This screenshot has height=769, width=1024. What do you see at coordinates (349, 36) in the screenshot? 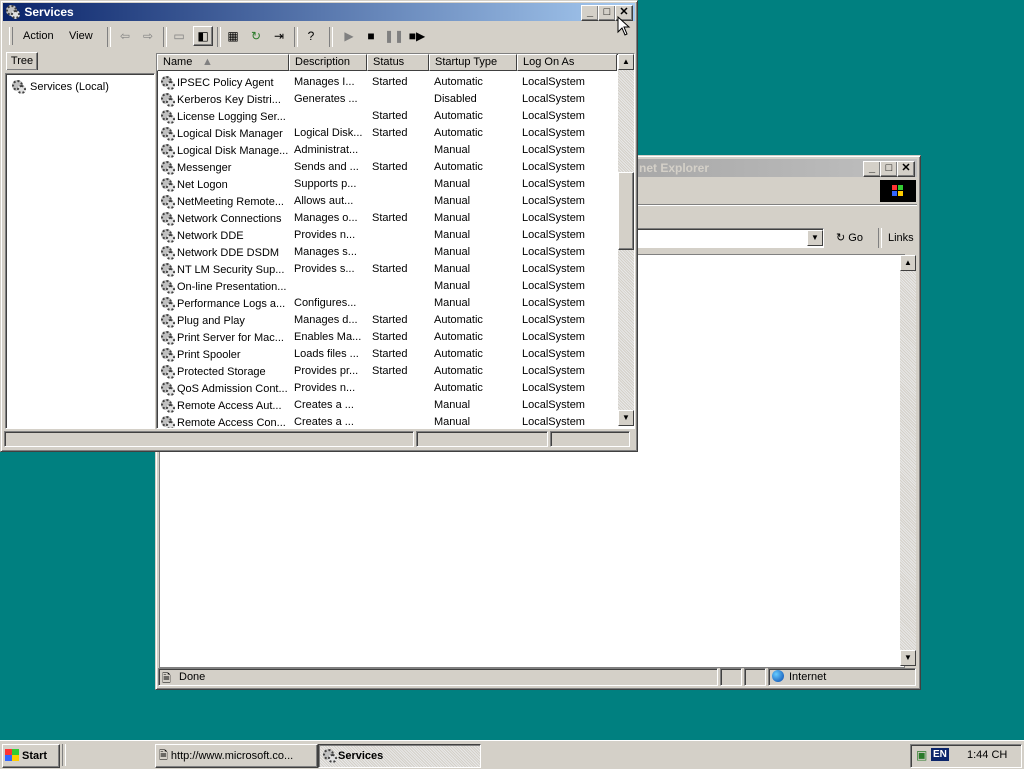
I see `start-service-icon: ▶` at bounding box center [349, 36].